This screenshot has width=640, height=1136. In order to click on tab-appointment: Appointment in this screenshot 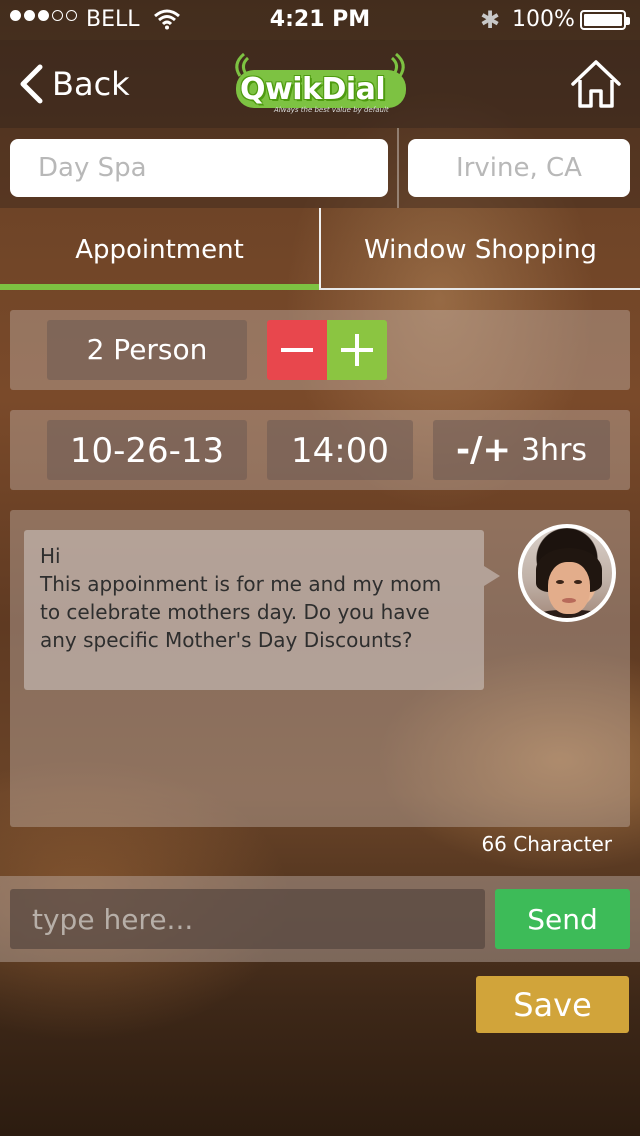, I will do `click(159, 249)`.